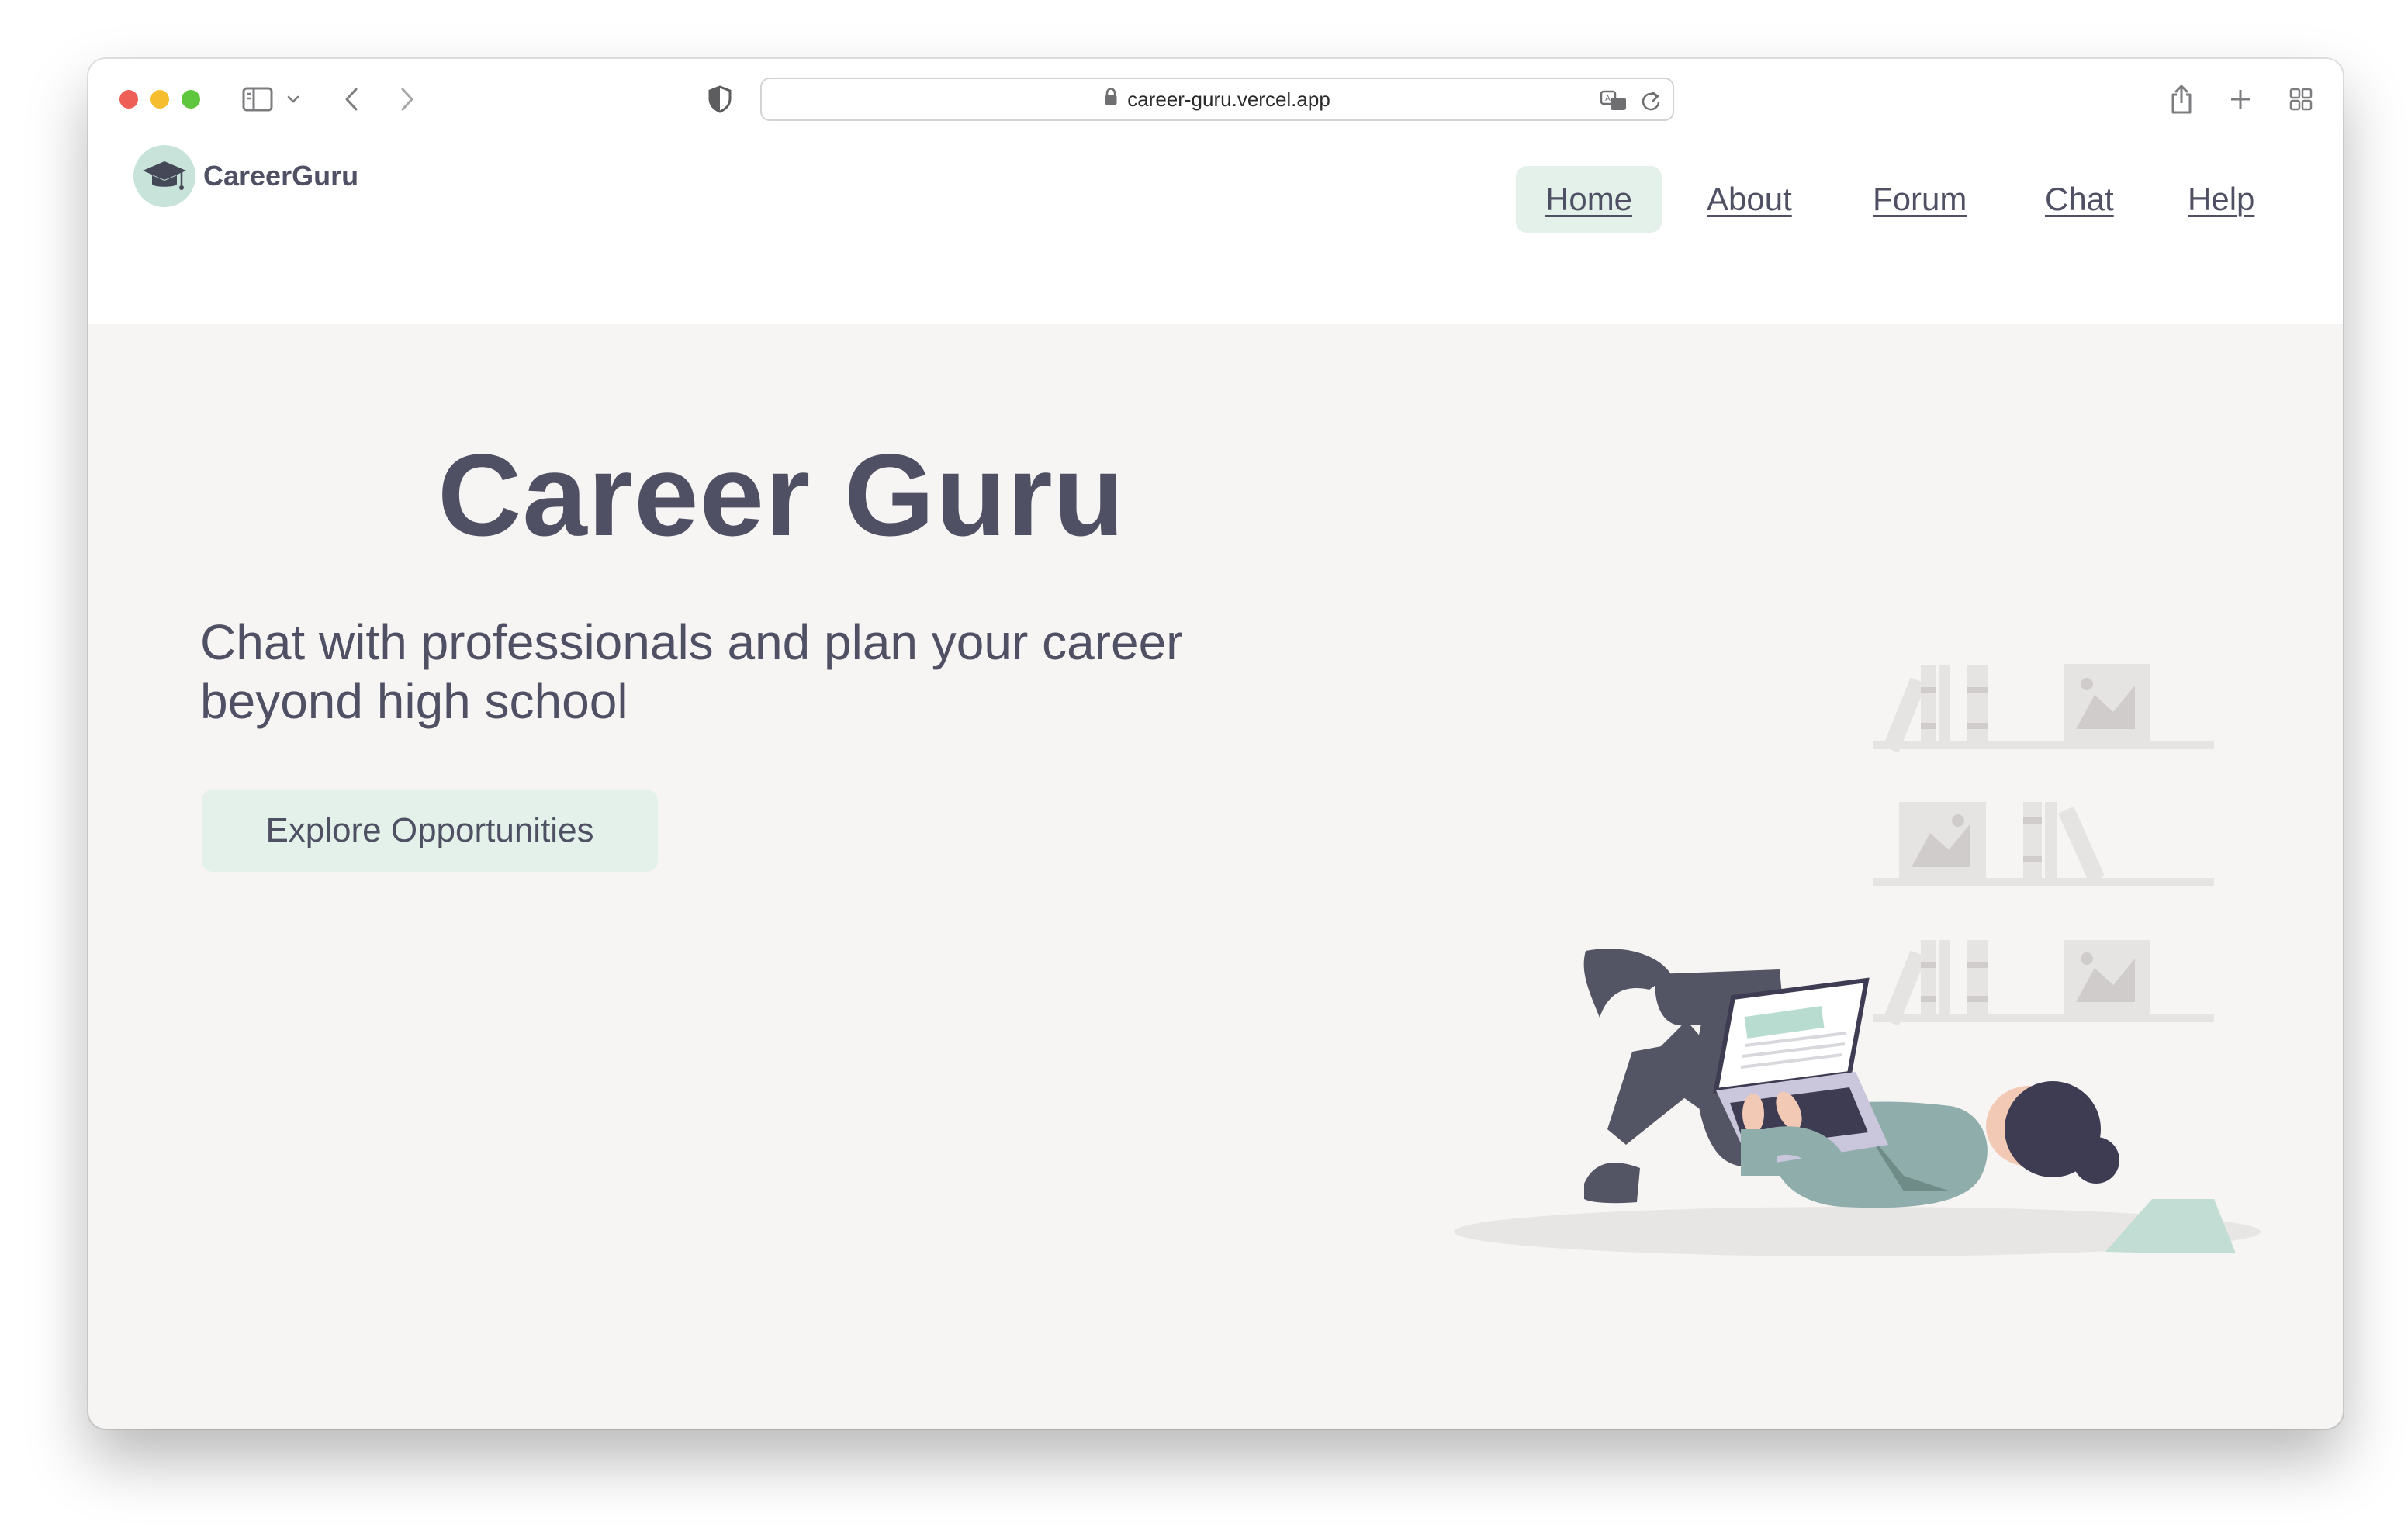  Describe the element at coordinates (1651, 100) in the screenshot. I see `reload-icon` at that location.